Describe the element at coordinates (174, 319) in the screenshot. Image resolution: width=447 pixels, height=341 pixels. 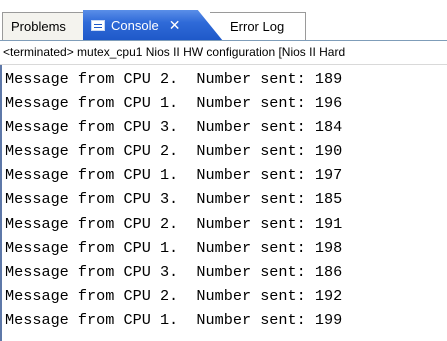
I see `console-line: Message from CPU 1. Number sent: 199` at that location.